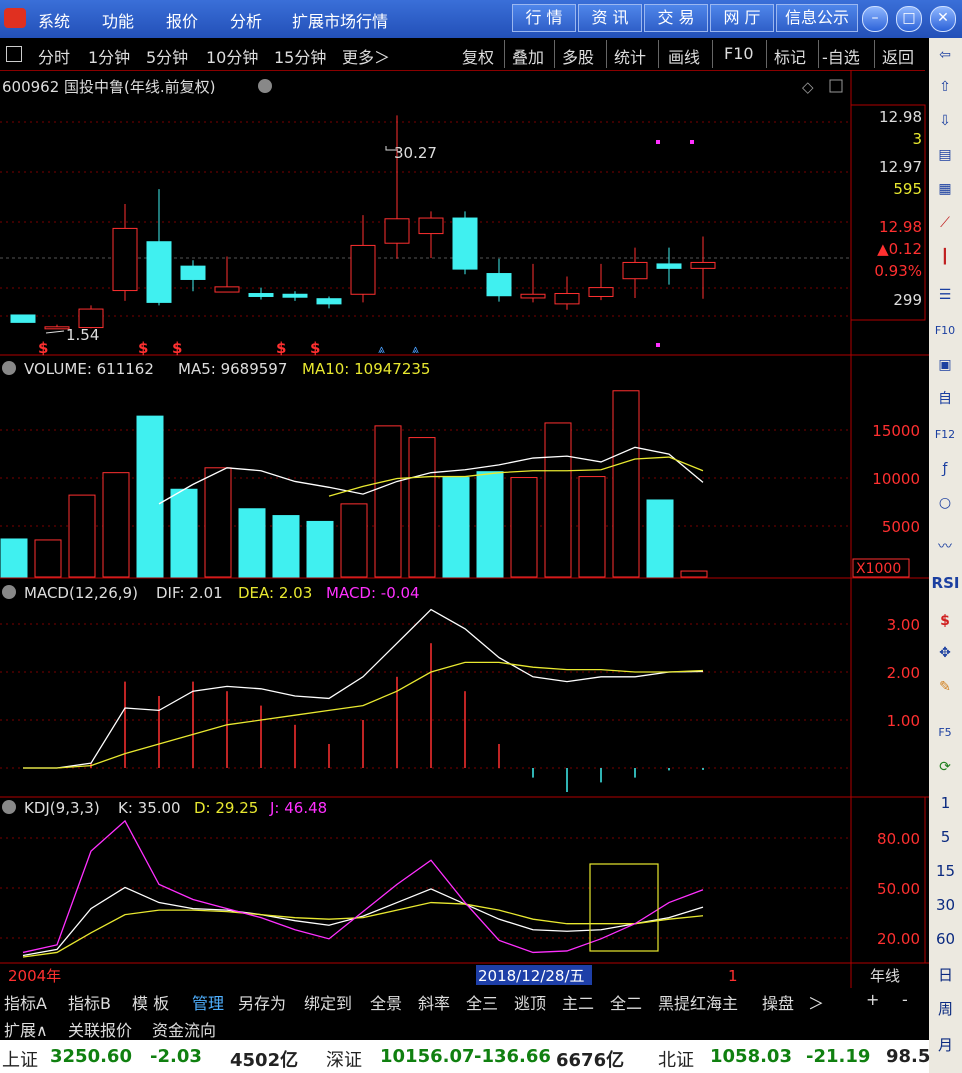 Image resolution: width=962 pixels, height=1073 pixels. I want to click on f12-icon: F12, so click(945, 435).